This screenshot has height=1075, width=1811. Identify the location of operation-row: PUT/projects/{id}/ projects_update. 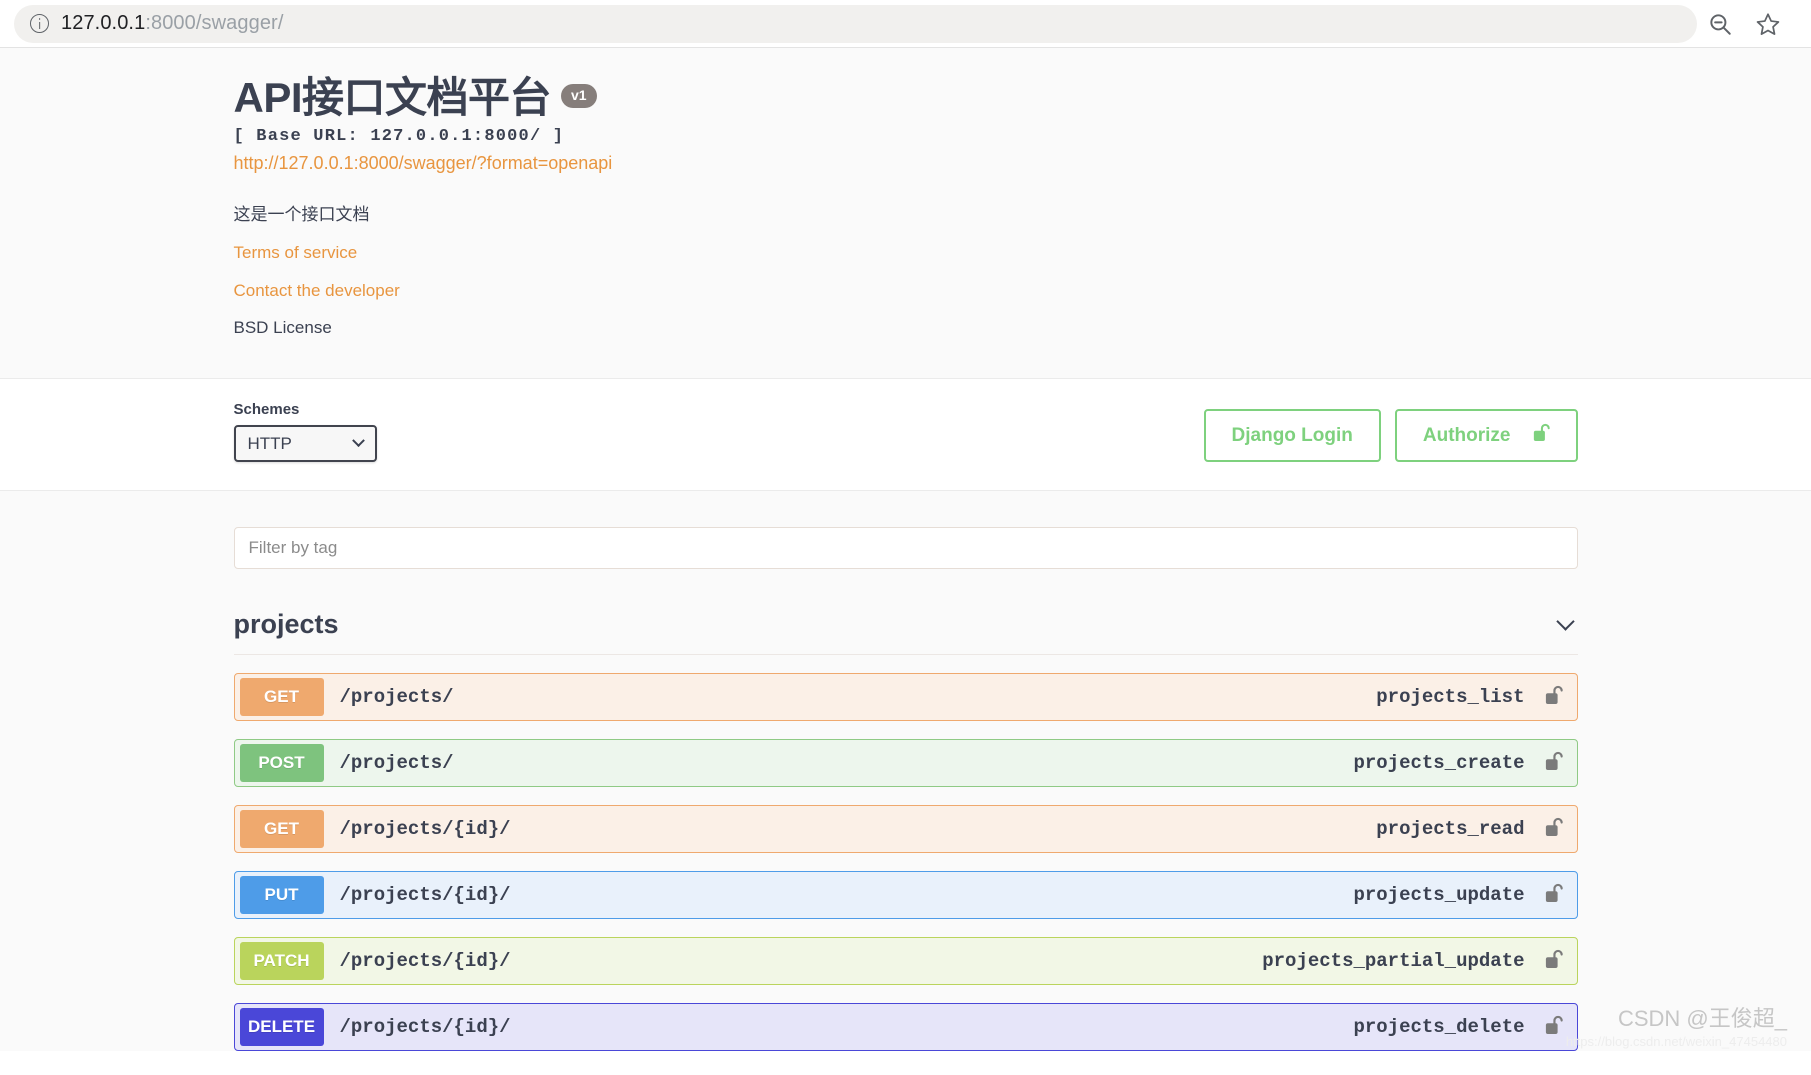
(905, 895).